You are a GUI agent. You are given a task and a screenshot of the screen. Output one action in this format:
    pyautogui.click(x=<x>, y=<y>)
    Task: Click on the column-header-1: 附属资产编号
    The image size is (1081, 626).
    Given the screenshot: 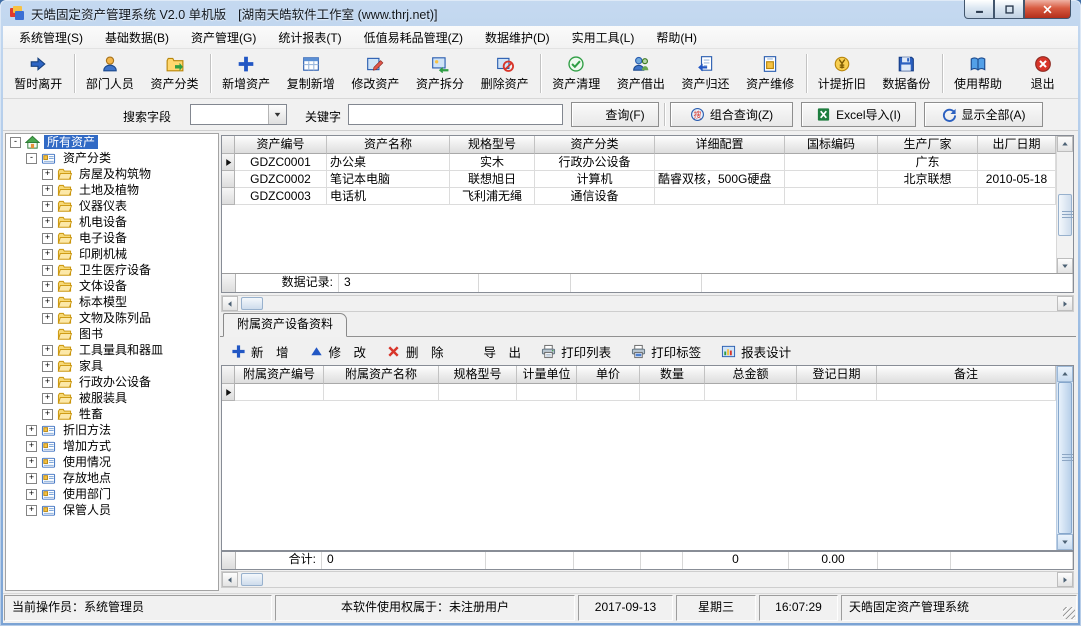 What is the action you would take?
    pyautogui.click(x=279, y=375)
    